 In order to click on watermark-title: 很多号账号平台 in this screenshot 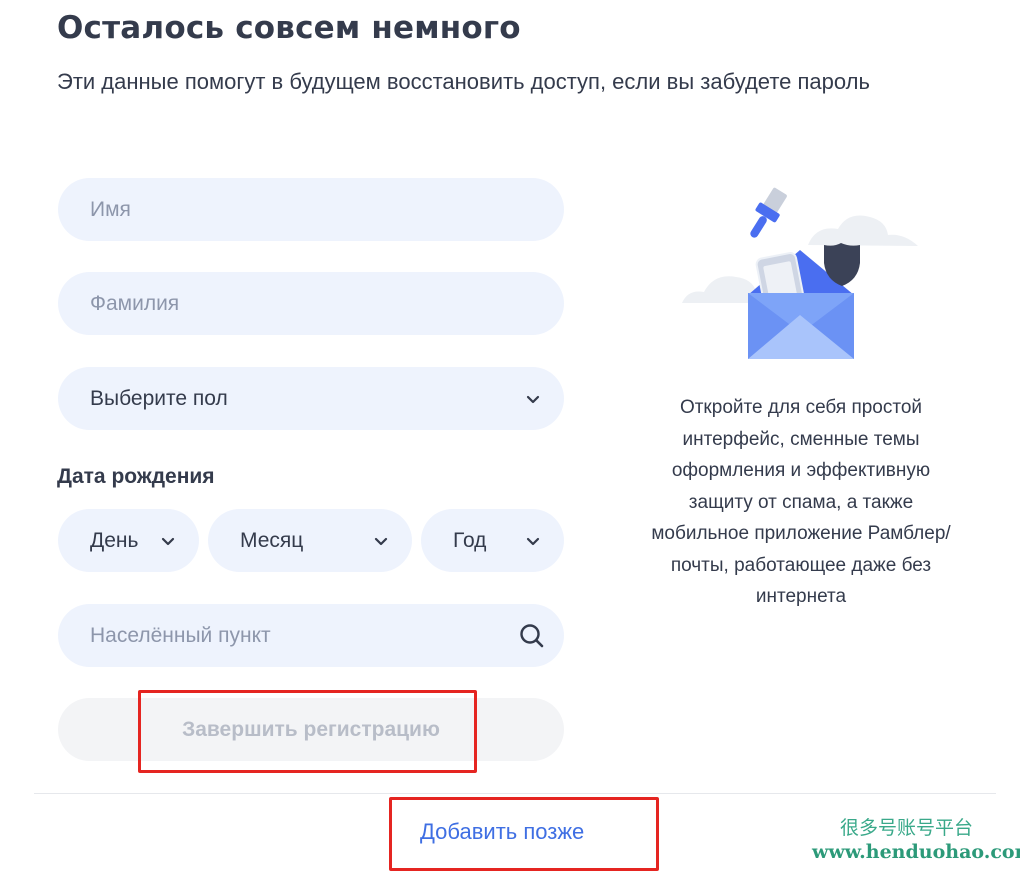, I will do `click(907, 828)`.